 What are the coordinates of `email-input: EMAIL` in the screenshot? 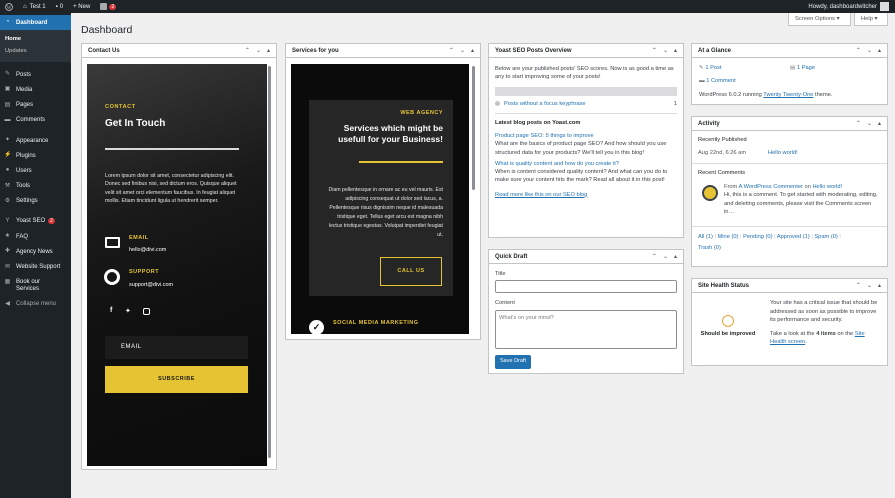 It's located at (176, 347).